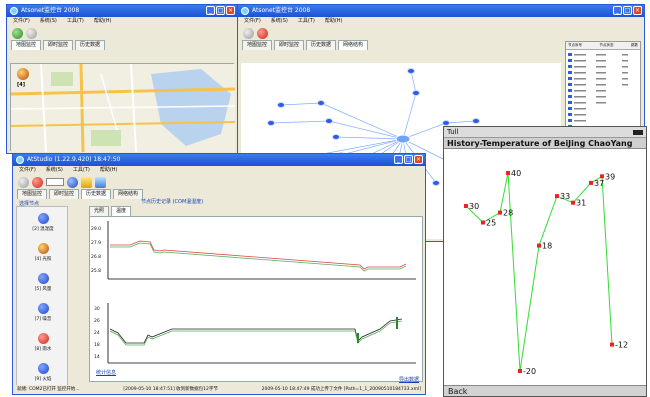 The image size is (650, 397). What do you see at coordinates (565, 196) in the screenshot?
I see `temperature-data-label: 33` at bounding box center [565, 196].